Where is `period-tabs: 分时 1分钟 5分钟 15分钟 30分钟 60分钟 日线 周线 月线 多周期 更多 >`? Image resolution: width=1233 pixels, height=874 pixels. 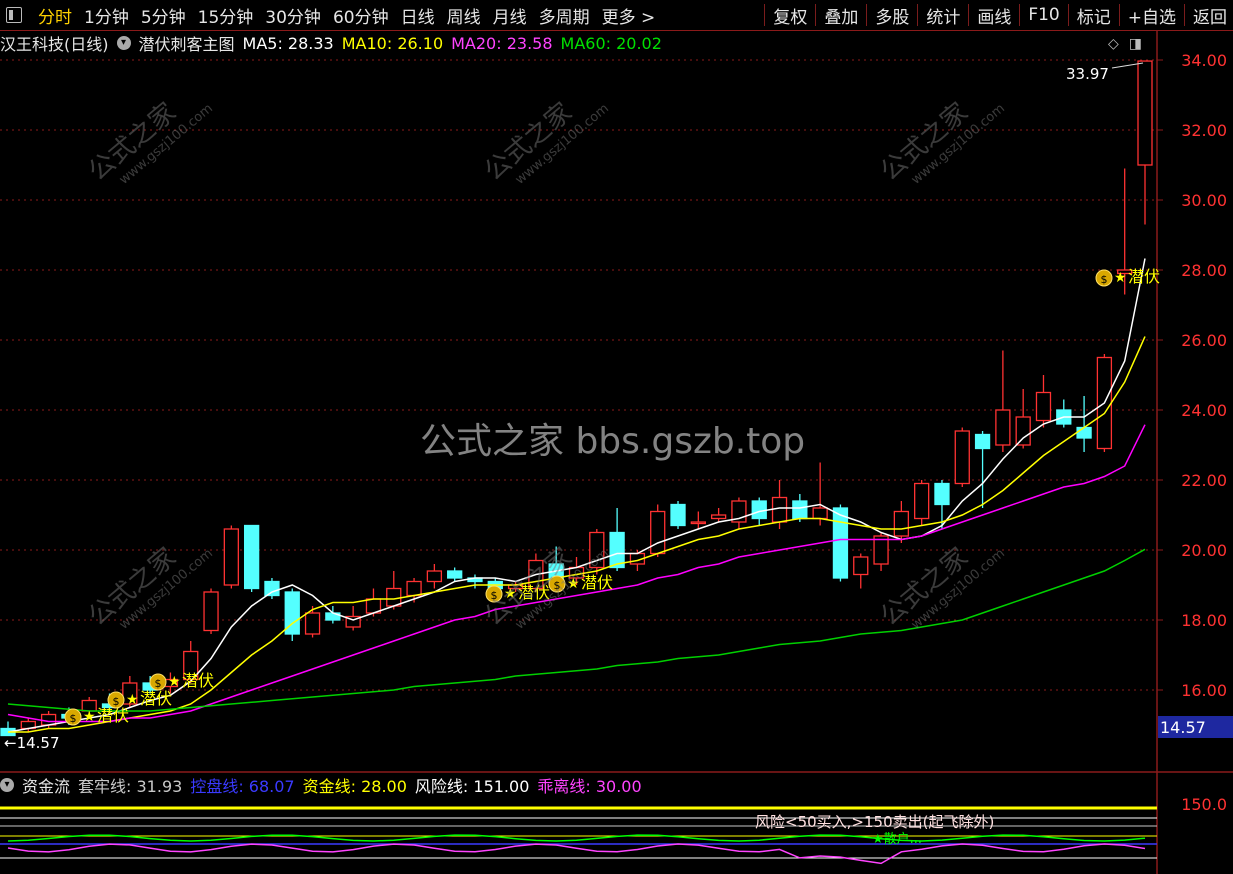
period-tabs: 分时 1分钟 5分钟 15分钟 30分钟 60分钟 日线 周线 月线 多周期 更多 > is located at coordinates (346, 15).